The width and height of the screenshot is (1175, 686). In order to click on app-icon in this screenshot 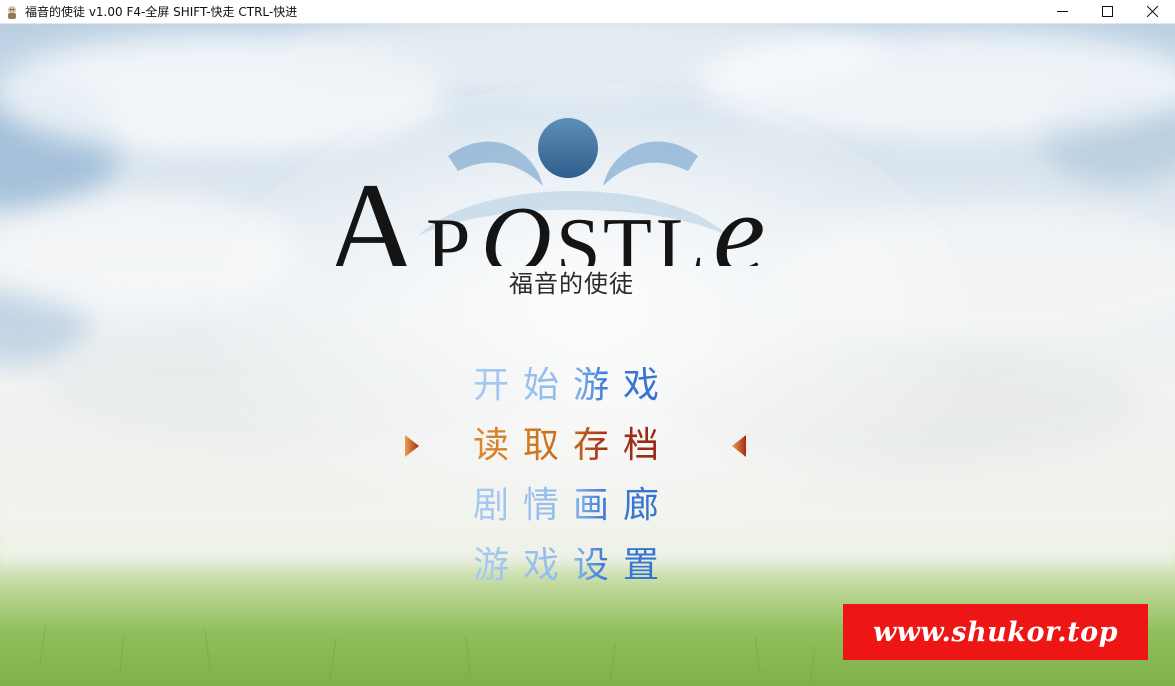, I will do `click(12, 12)`.